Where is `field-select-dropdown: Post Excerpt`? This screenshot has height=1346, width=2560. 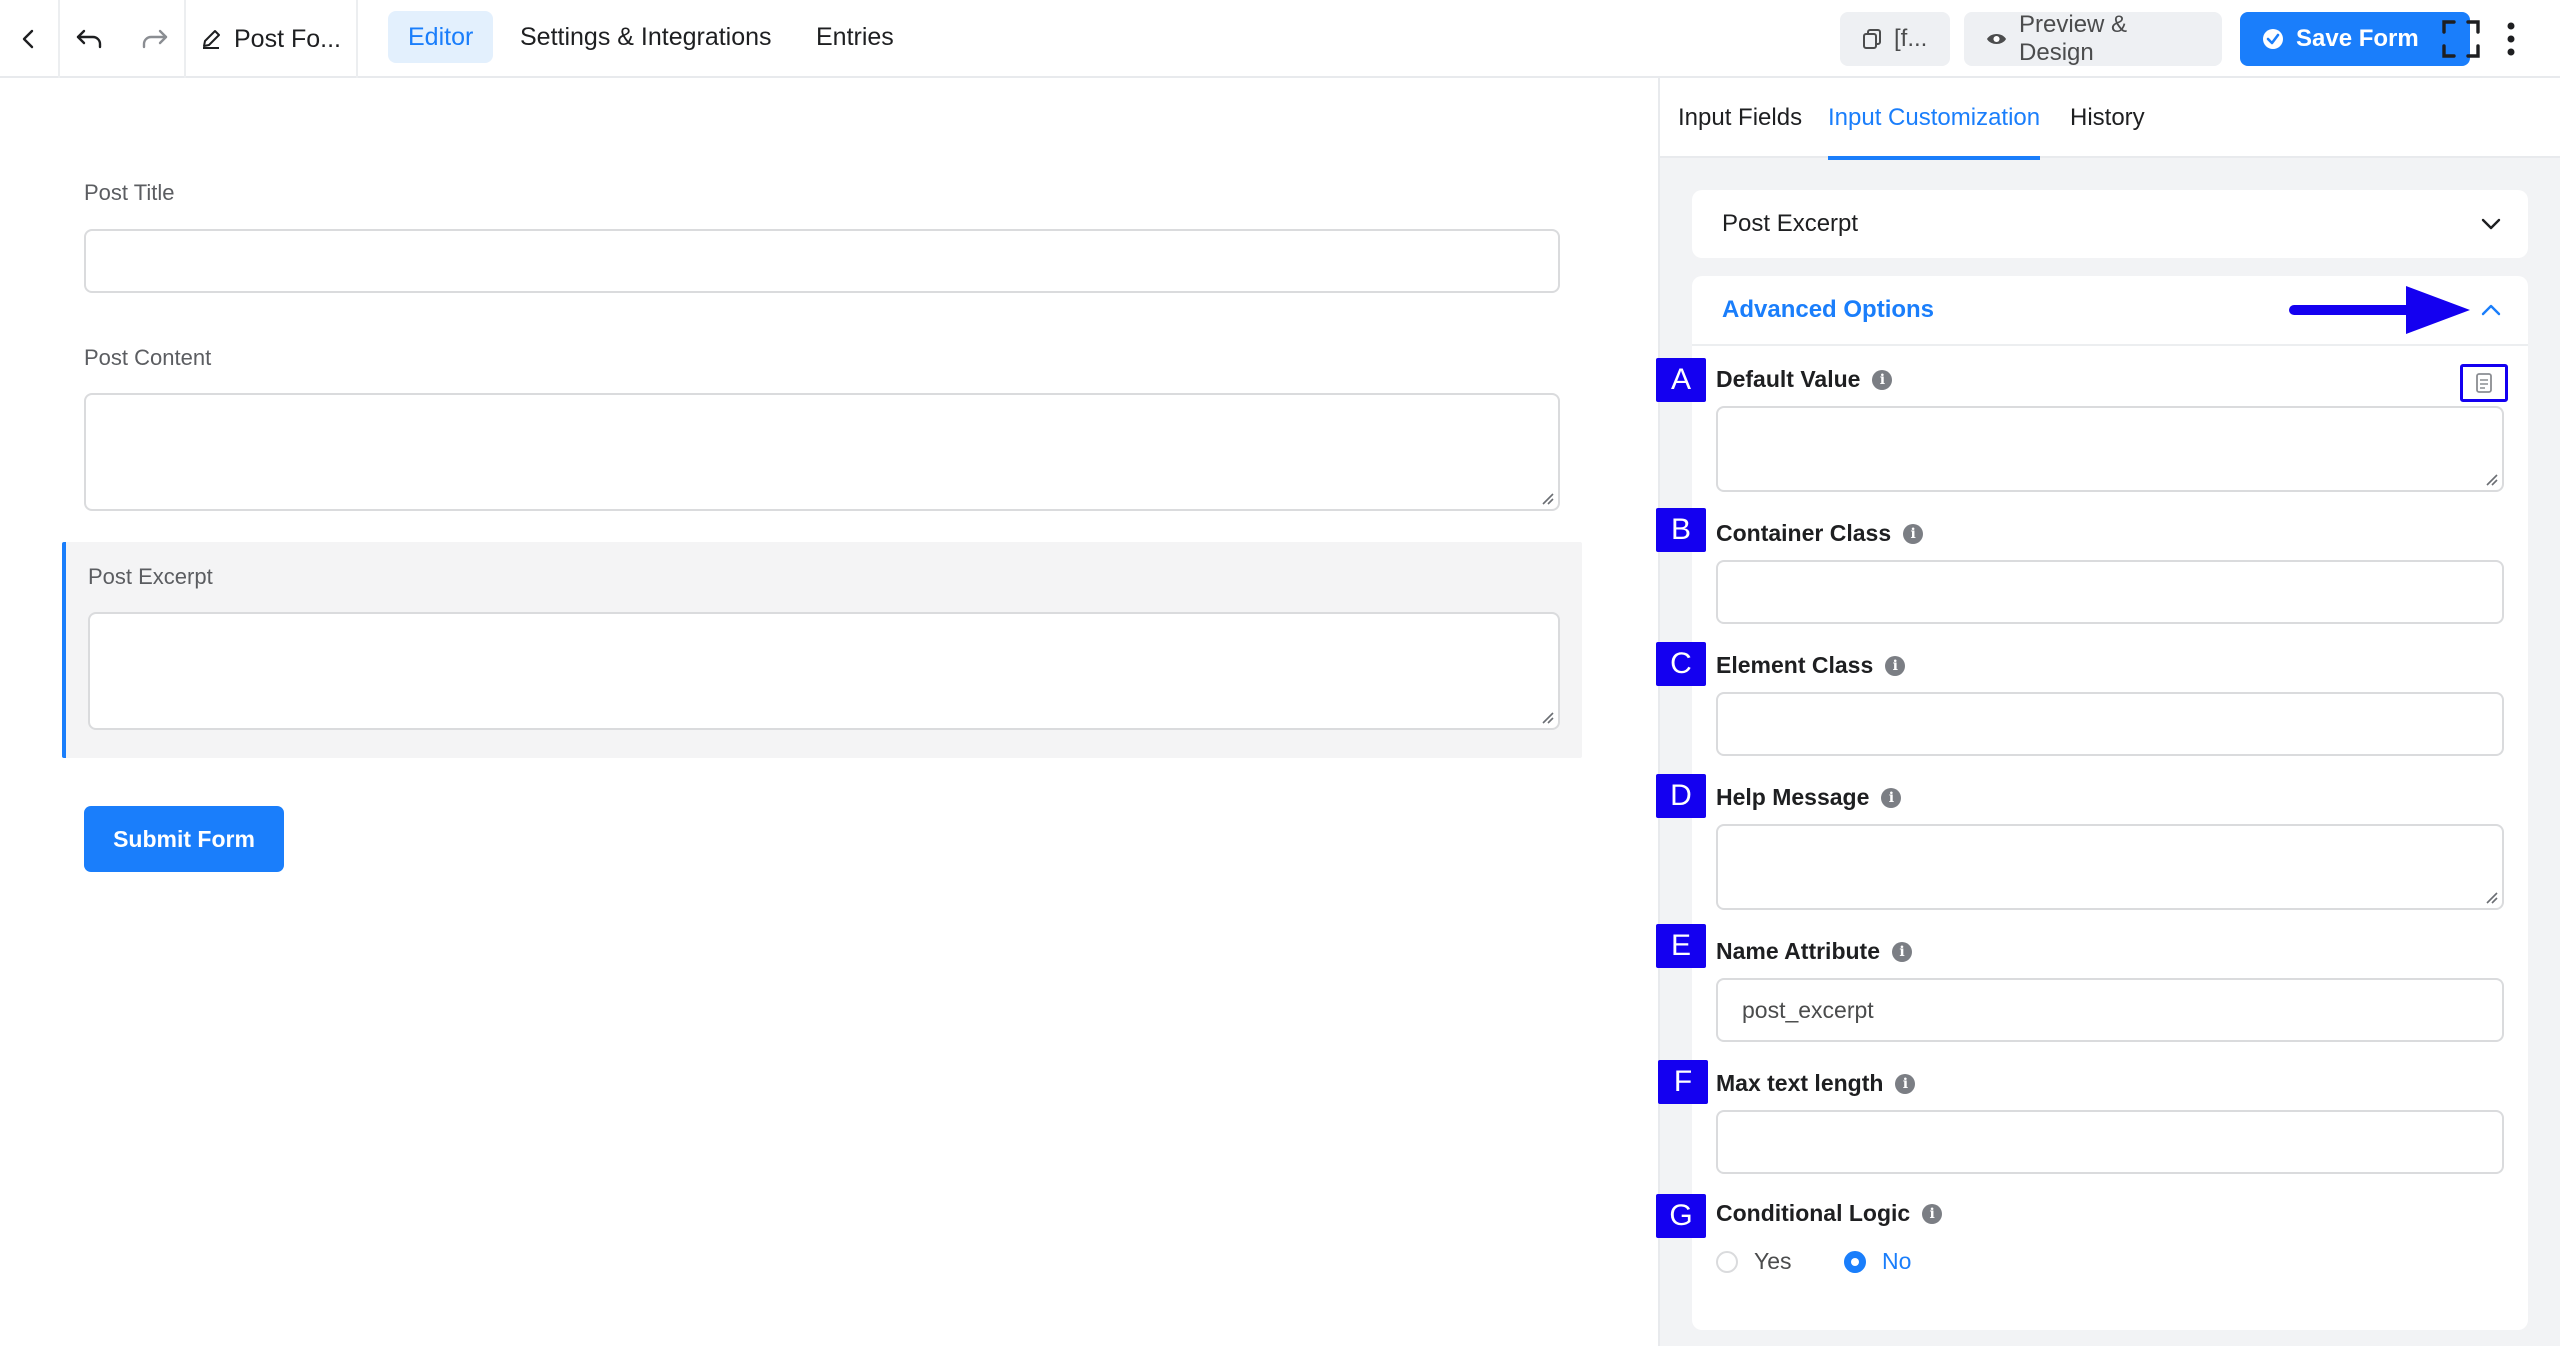
field-select-dropdown: Post Excerpt is located at coordinates (2110, 224).